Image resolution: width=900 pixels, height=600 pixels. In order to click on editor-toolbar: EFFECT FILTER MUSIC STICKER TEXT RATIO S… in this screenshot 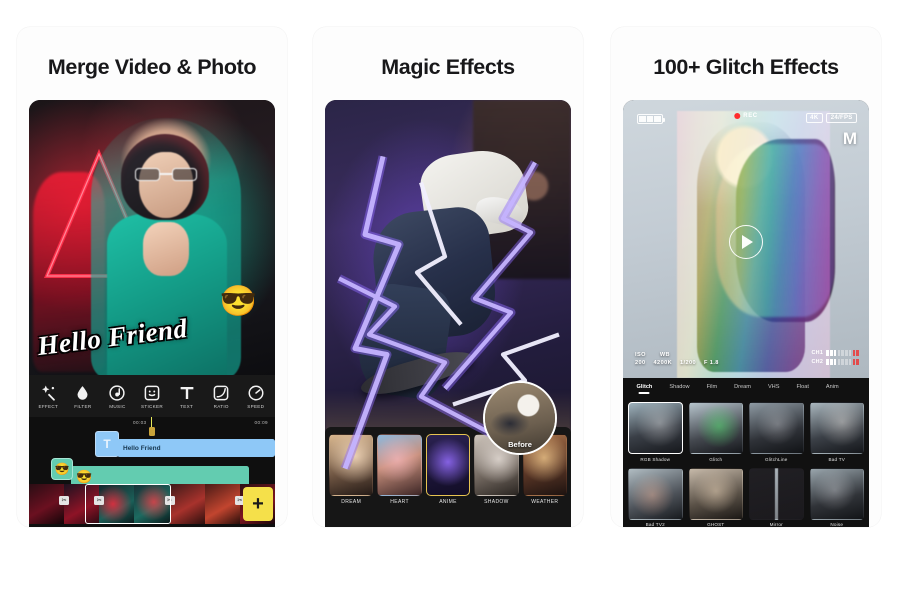, I will do `click(152, 396)`.